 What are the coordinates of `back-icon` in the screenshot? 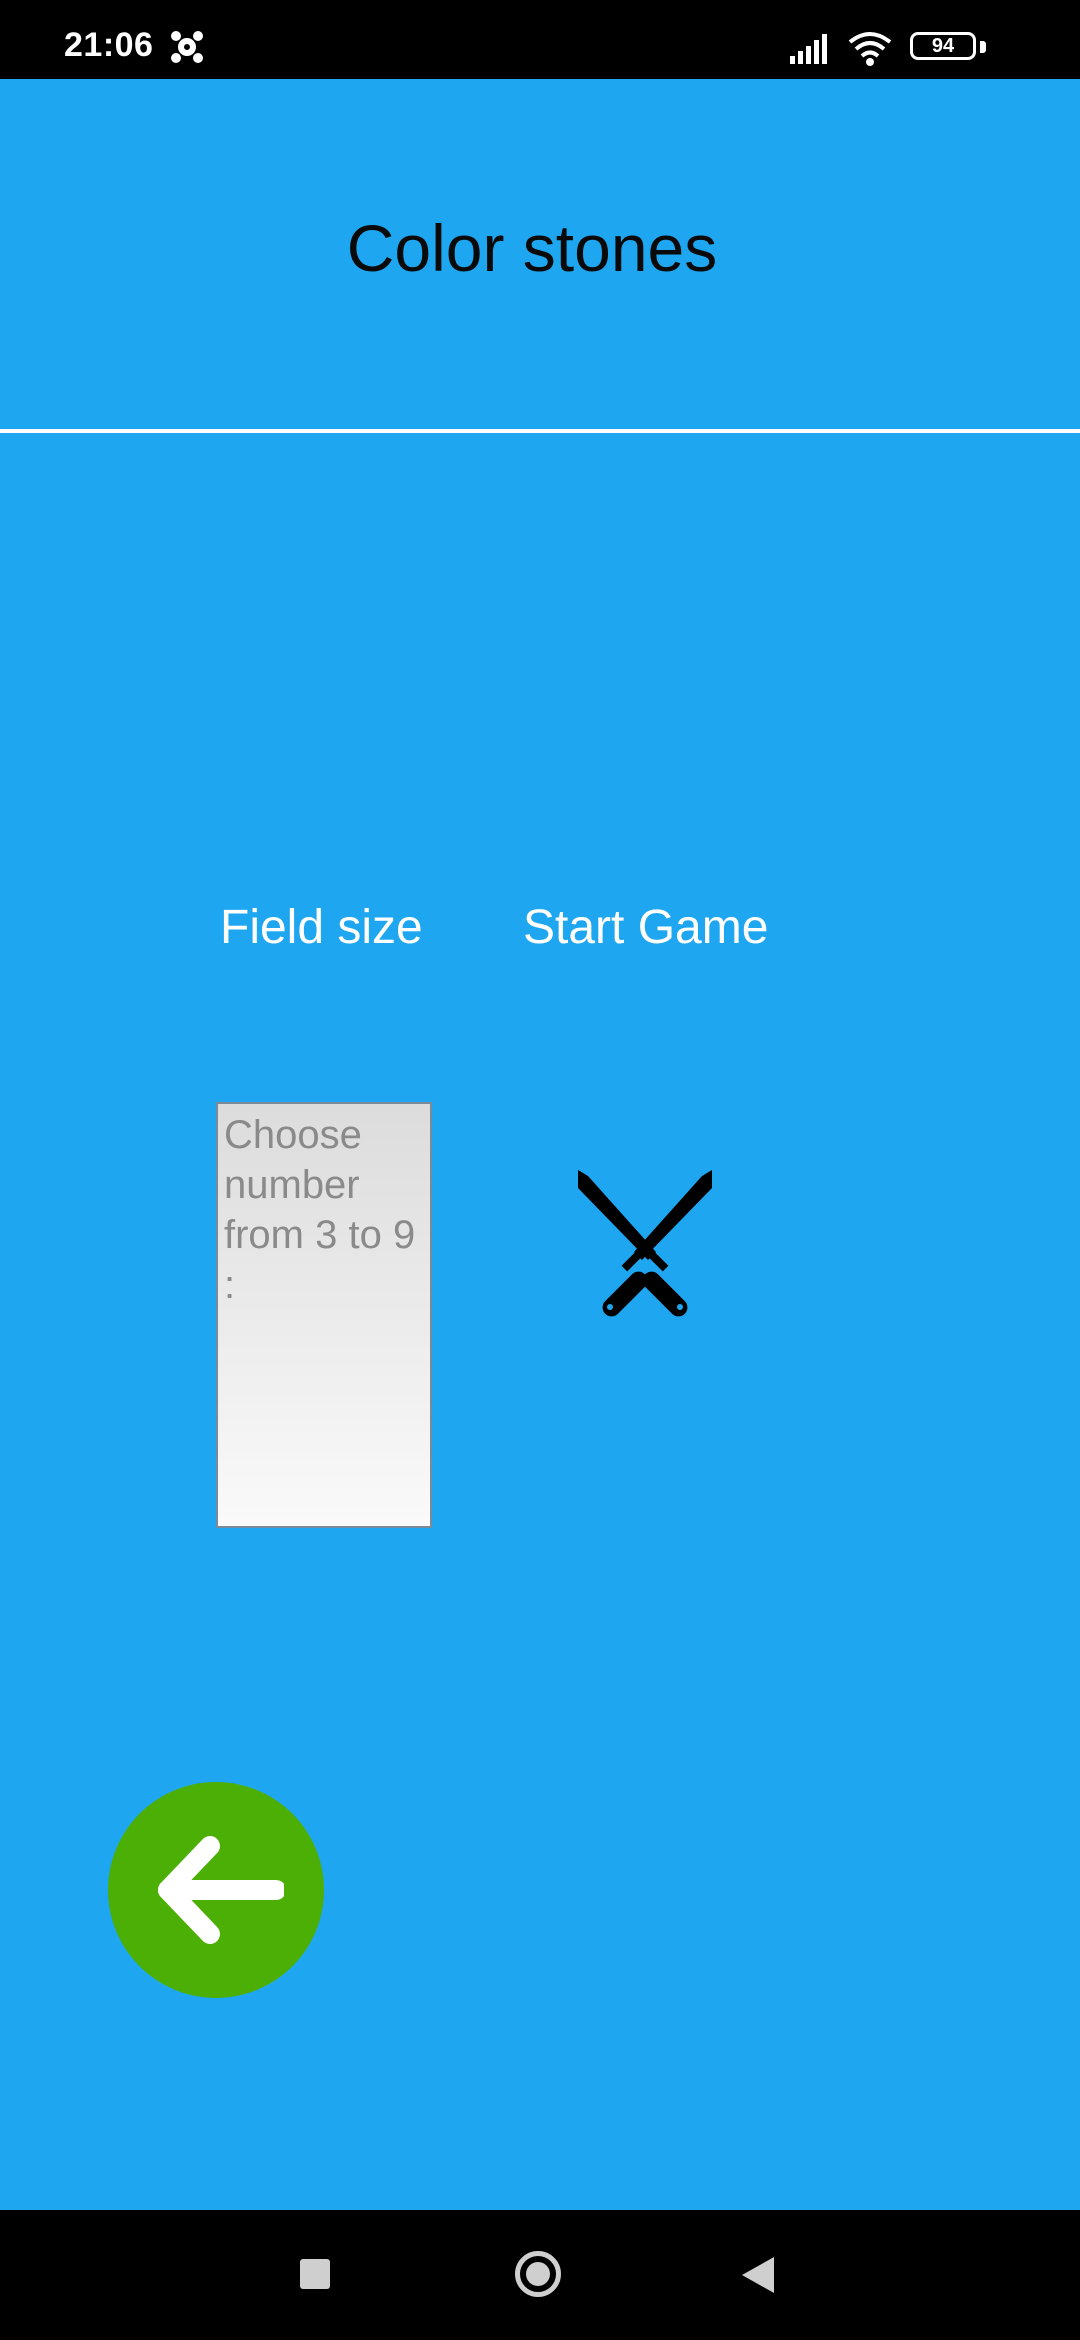 It's located at (758, 2275).